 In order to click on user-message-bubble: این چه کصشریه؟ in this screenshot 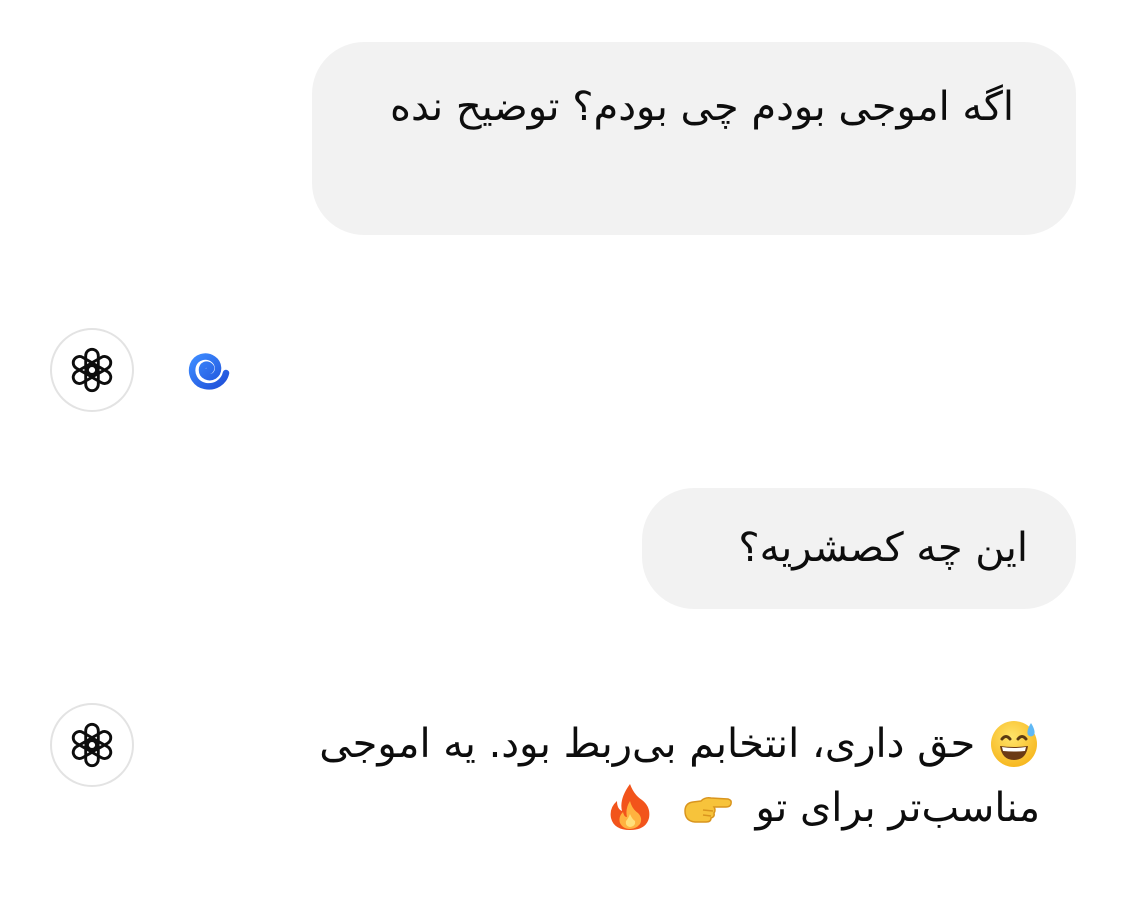, I will do `click(859, 548)`.